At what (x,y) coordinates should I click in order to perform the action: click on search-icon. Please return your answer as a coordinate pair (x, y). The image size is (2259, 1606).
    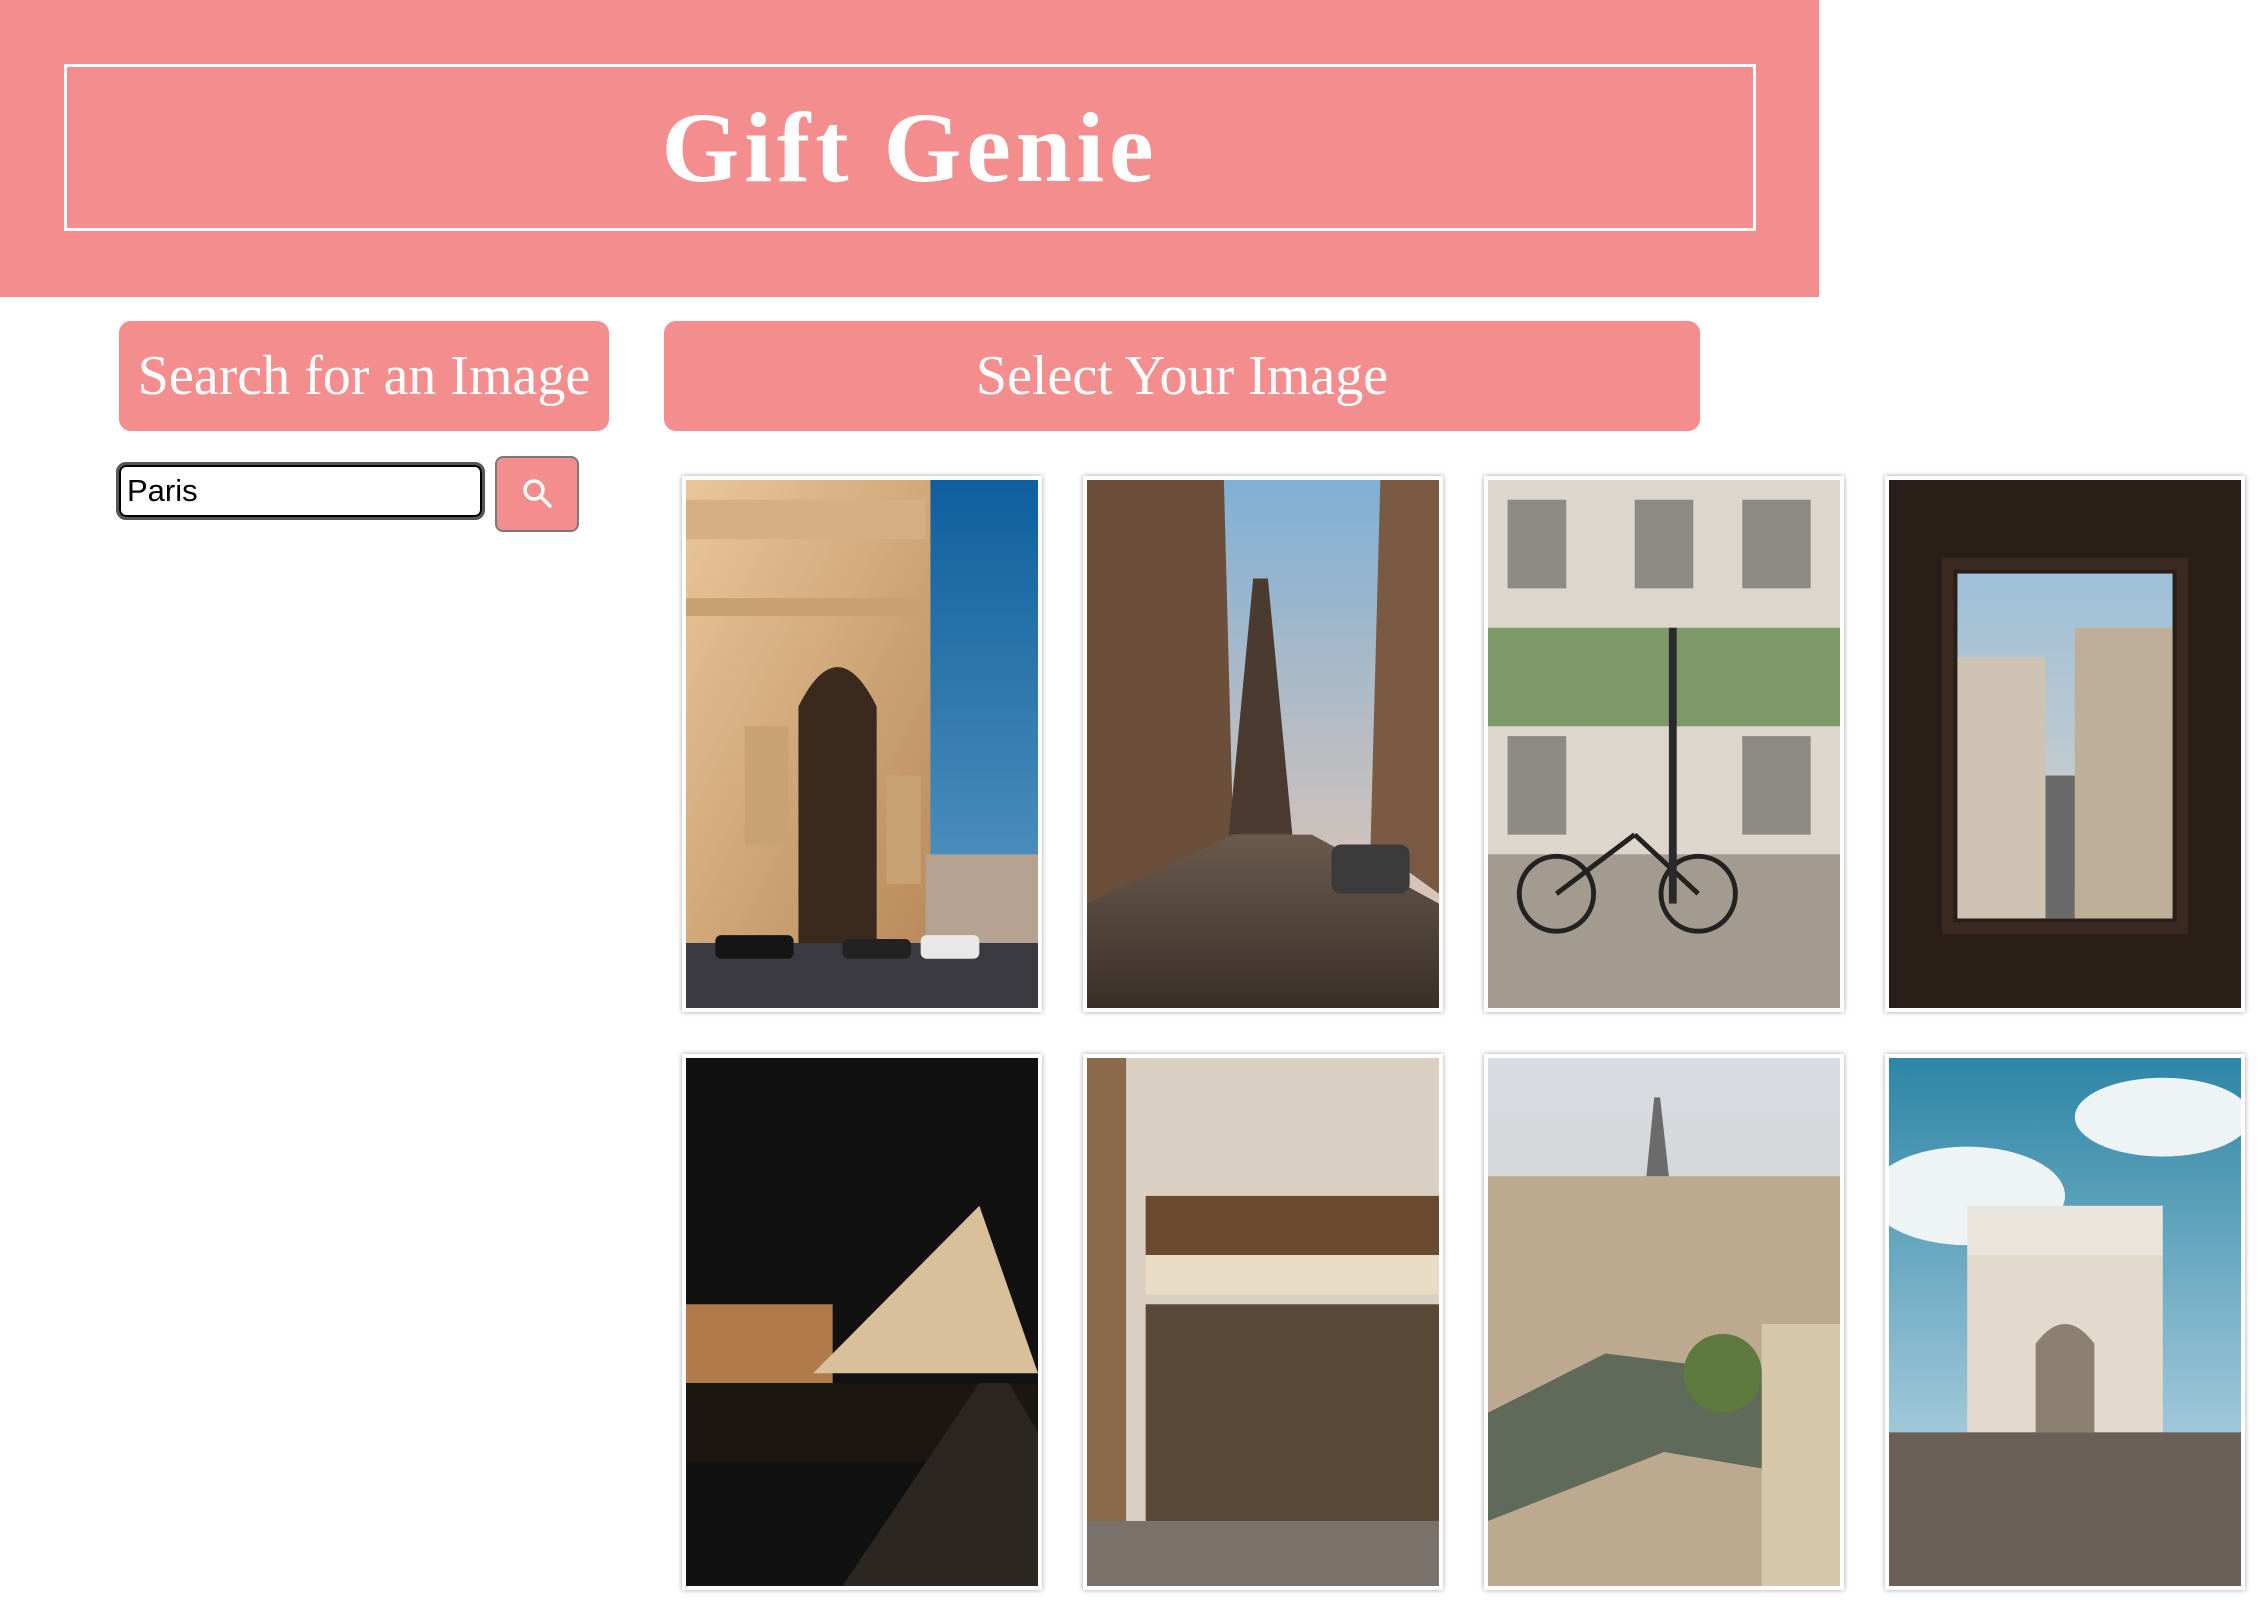
    Looking at the image, I should click on (537, 494).